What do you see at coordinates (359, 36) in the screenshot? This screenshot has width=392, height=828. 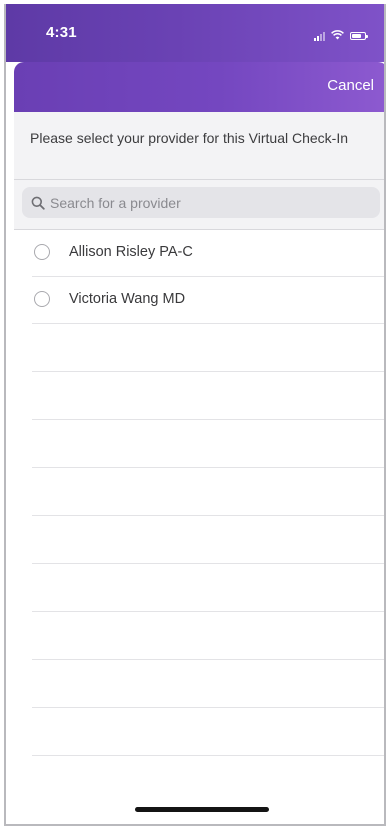 I see `battery-icon` at bounding box center [359, 36].